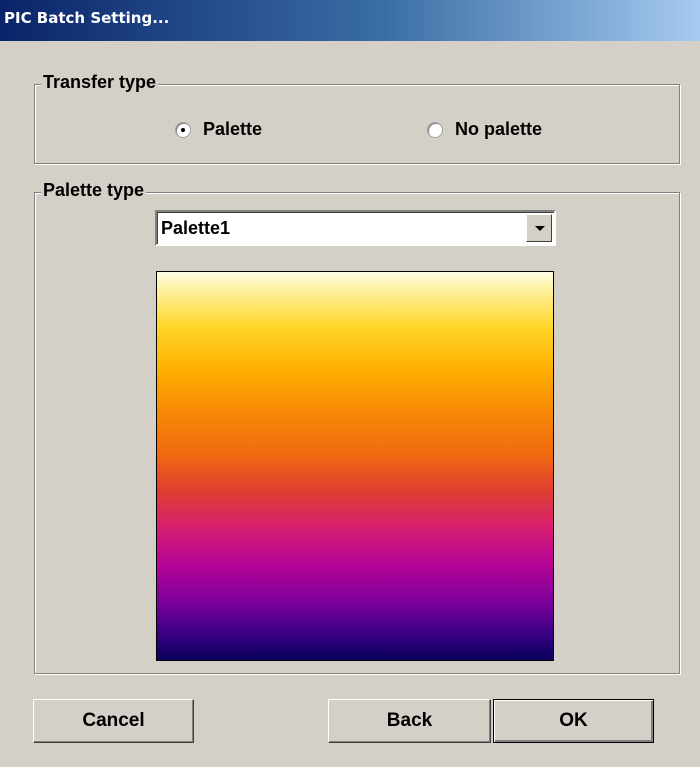 The height and width of the screenshot is (767, 700). What do you see at coordinates (357, 118) in the screenshot?
I see `transfer-type-group: Transfer type Palette No palette` at bounding box center [357, 118].